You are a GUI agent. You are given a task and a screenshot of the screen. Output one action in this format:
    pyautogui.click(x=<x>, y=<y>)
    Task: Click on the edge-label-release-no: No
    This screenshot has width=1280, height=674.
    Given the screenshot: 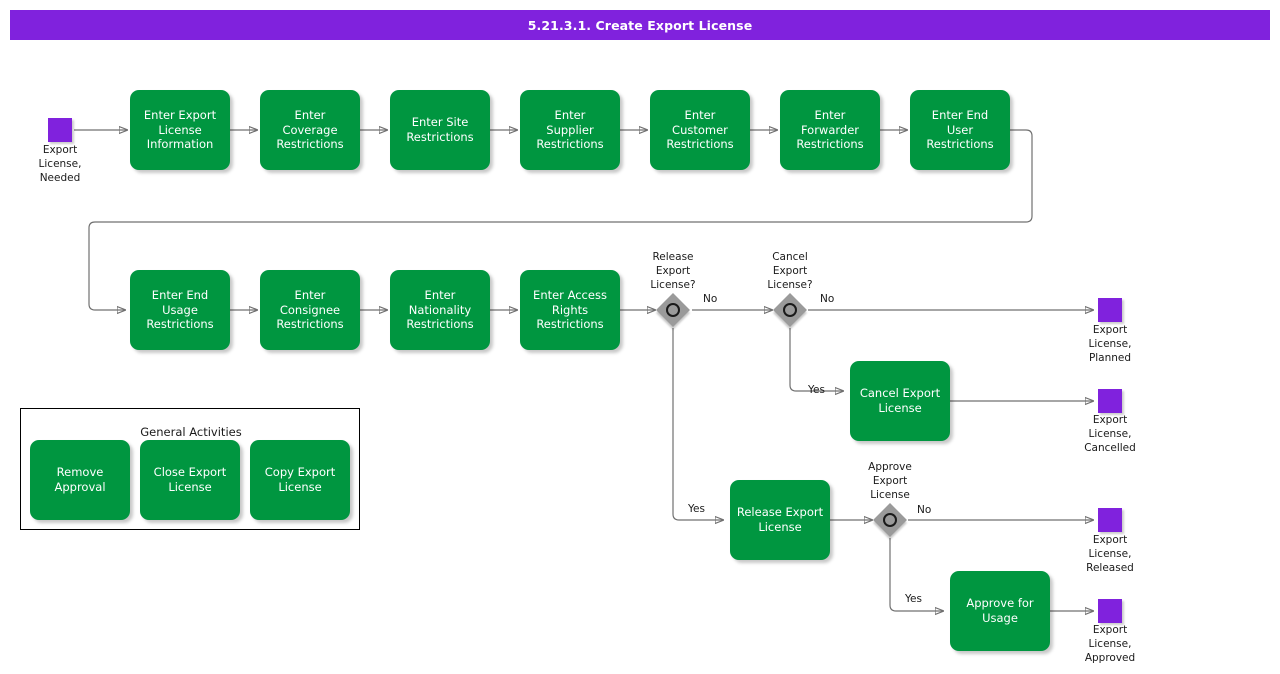 What is the action you would take?
    pyautogui.click(x=710, y=299)
    